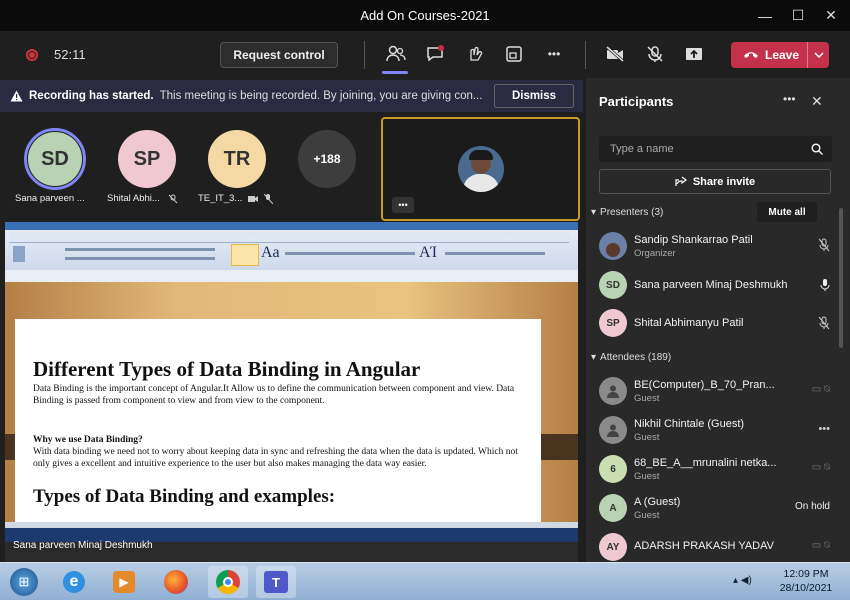  I want to click on avatar-initials: AY, so click(613, 547).